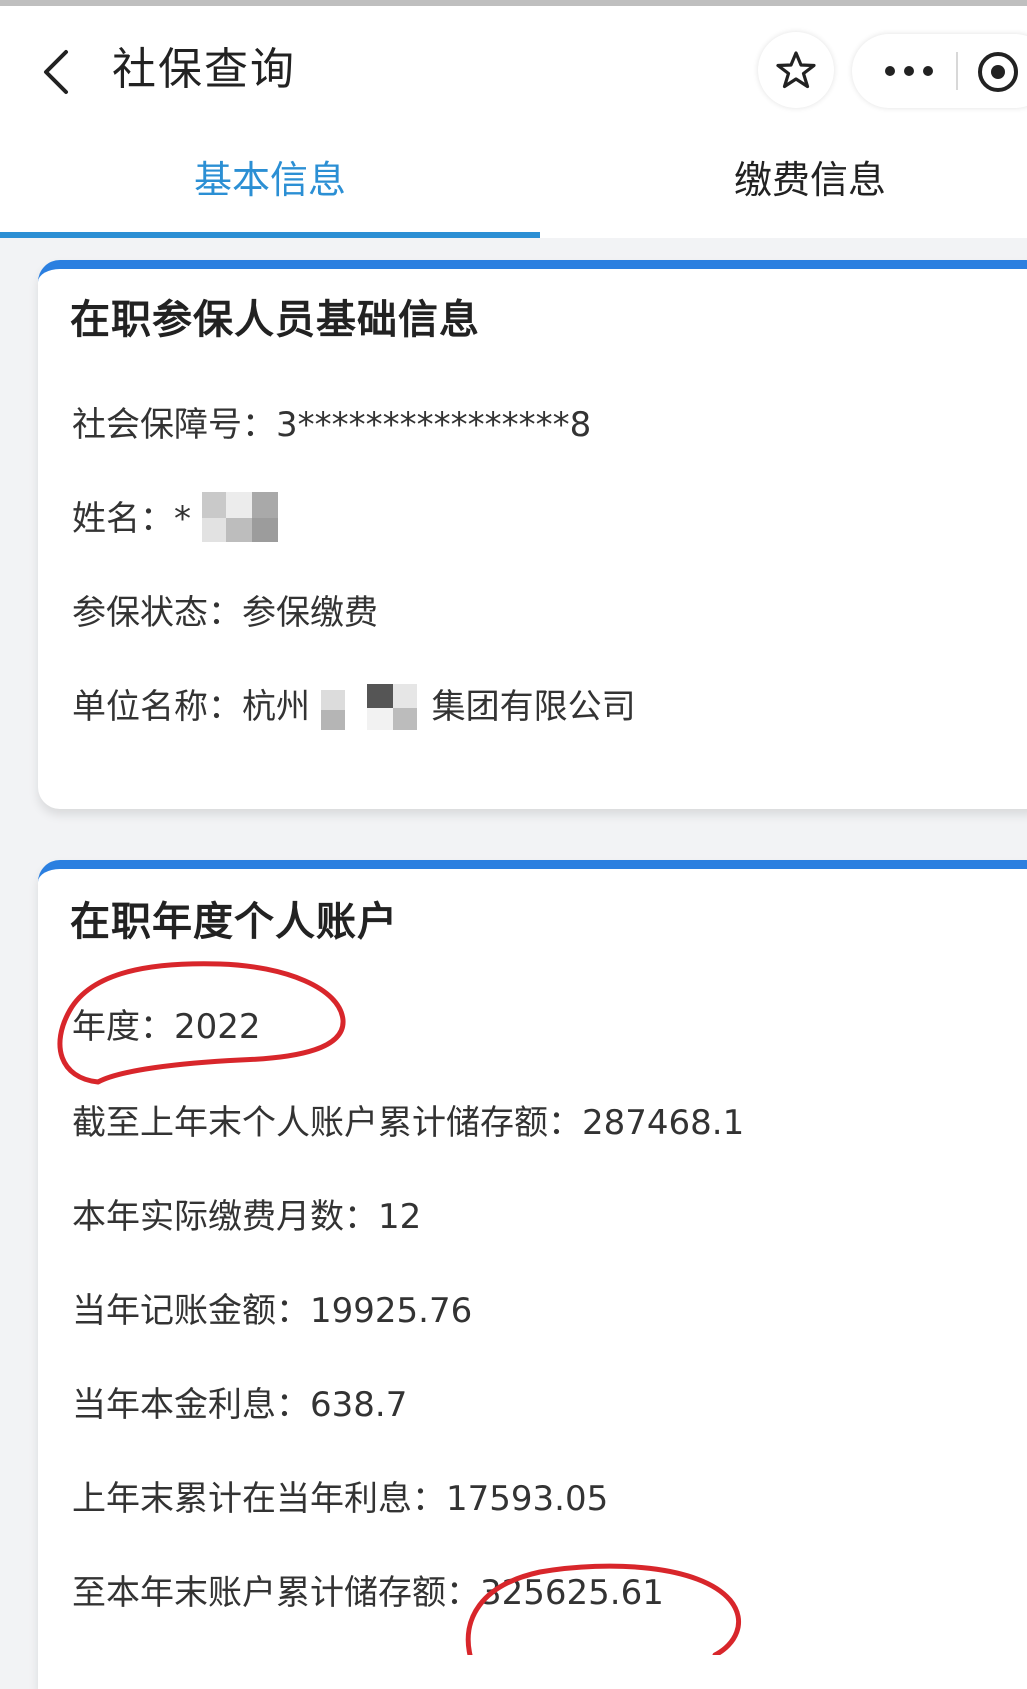  I want to click on annual-account-card-title: 在职年度个人账户, so click(234, 922).